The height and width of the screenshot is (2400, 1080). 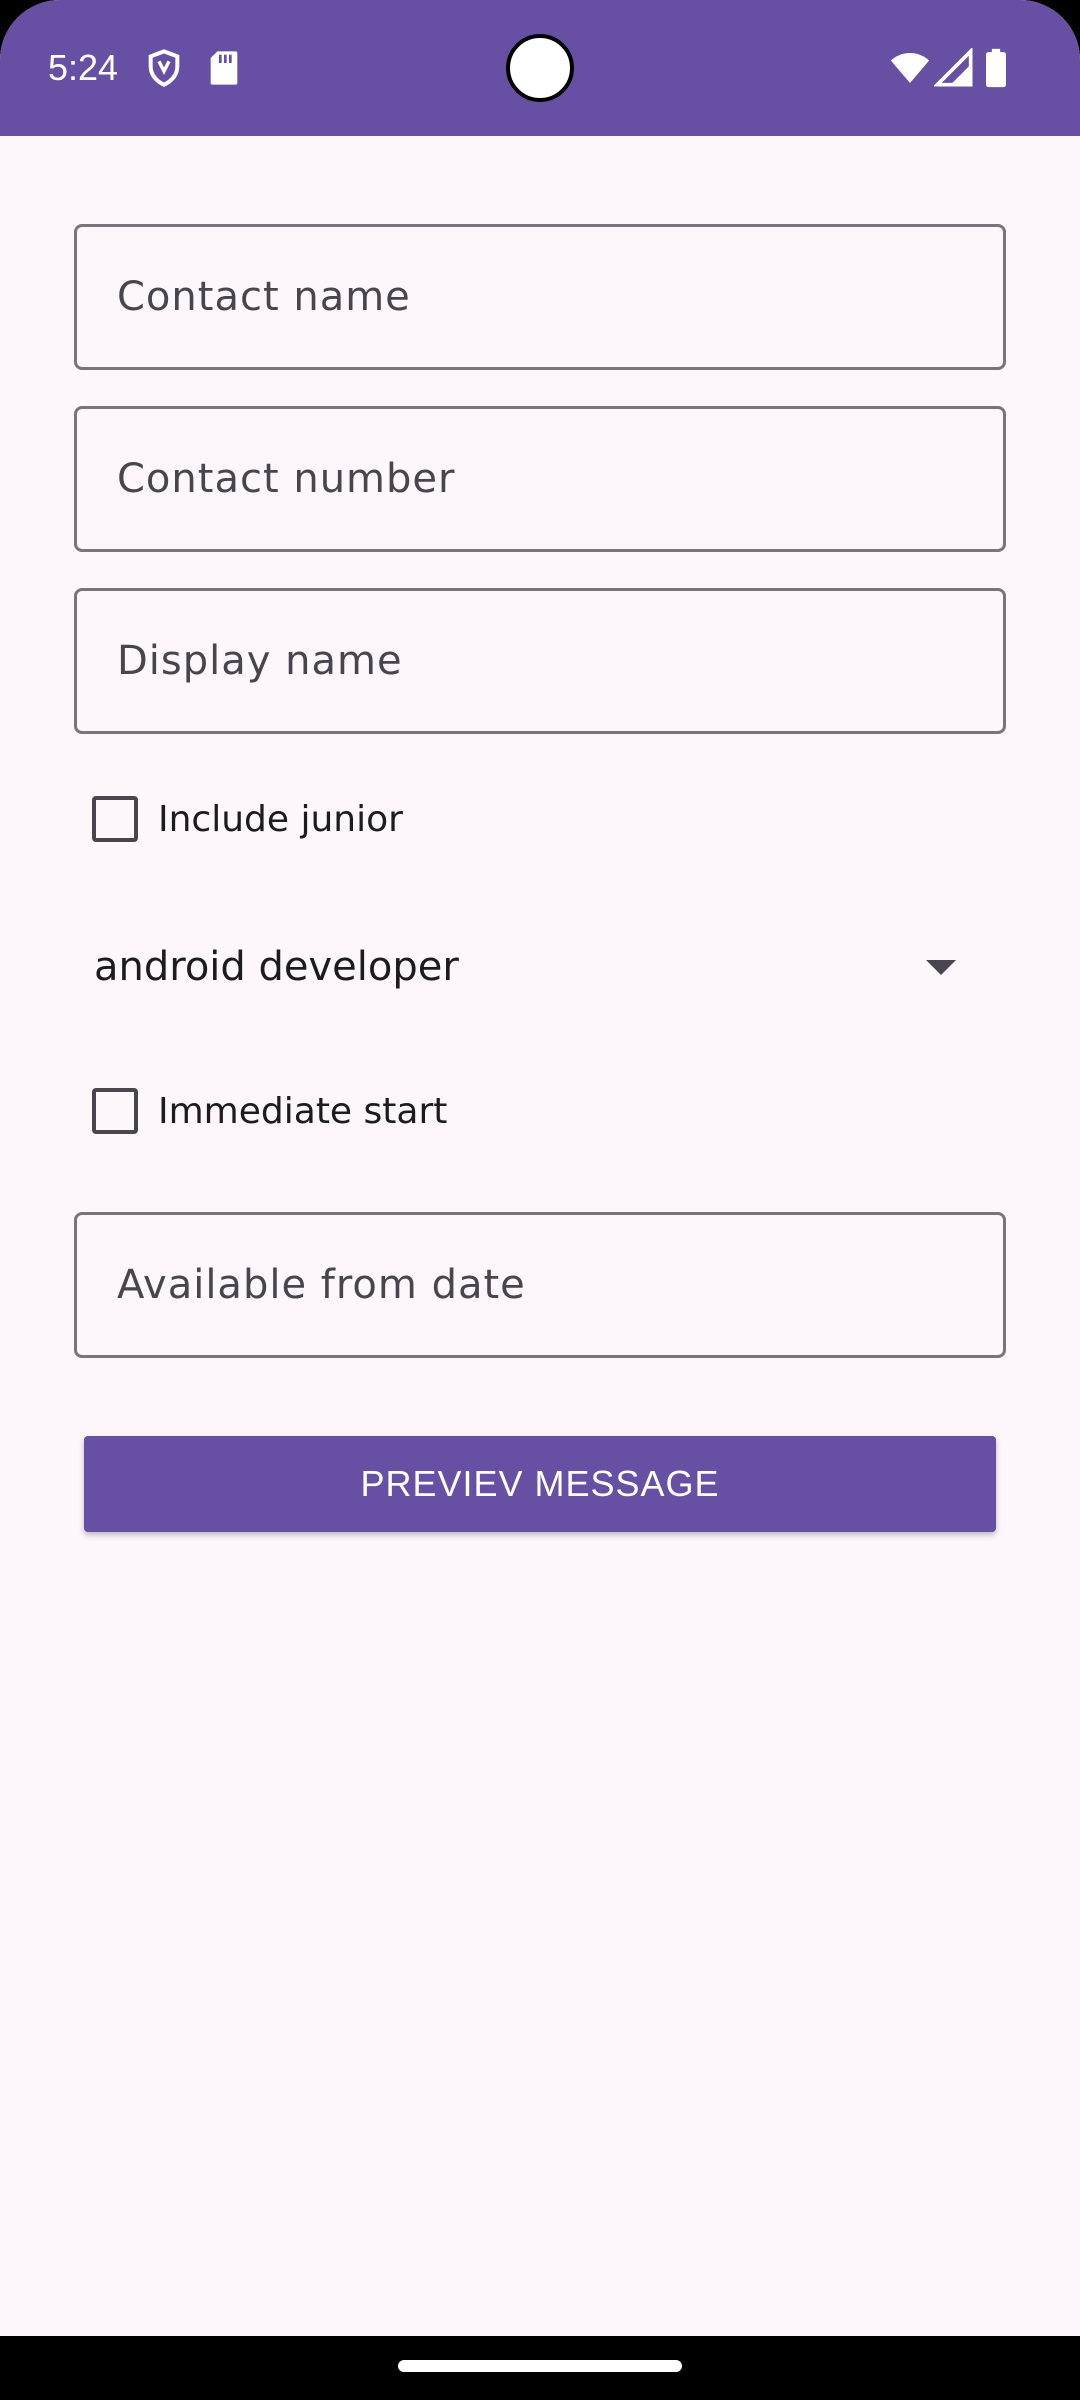 What do you see at coordinates (996, 68) in the screenshot?
I see `battery-icon` at bounding box center [996, 68].